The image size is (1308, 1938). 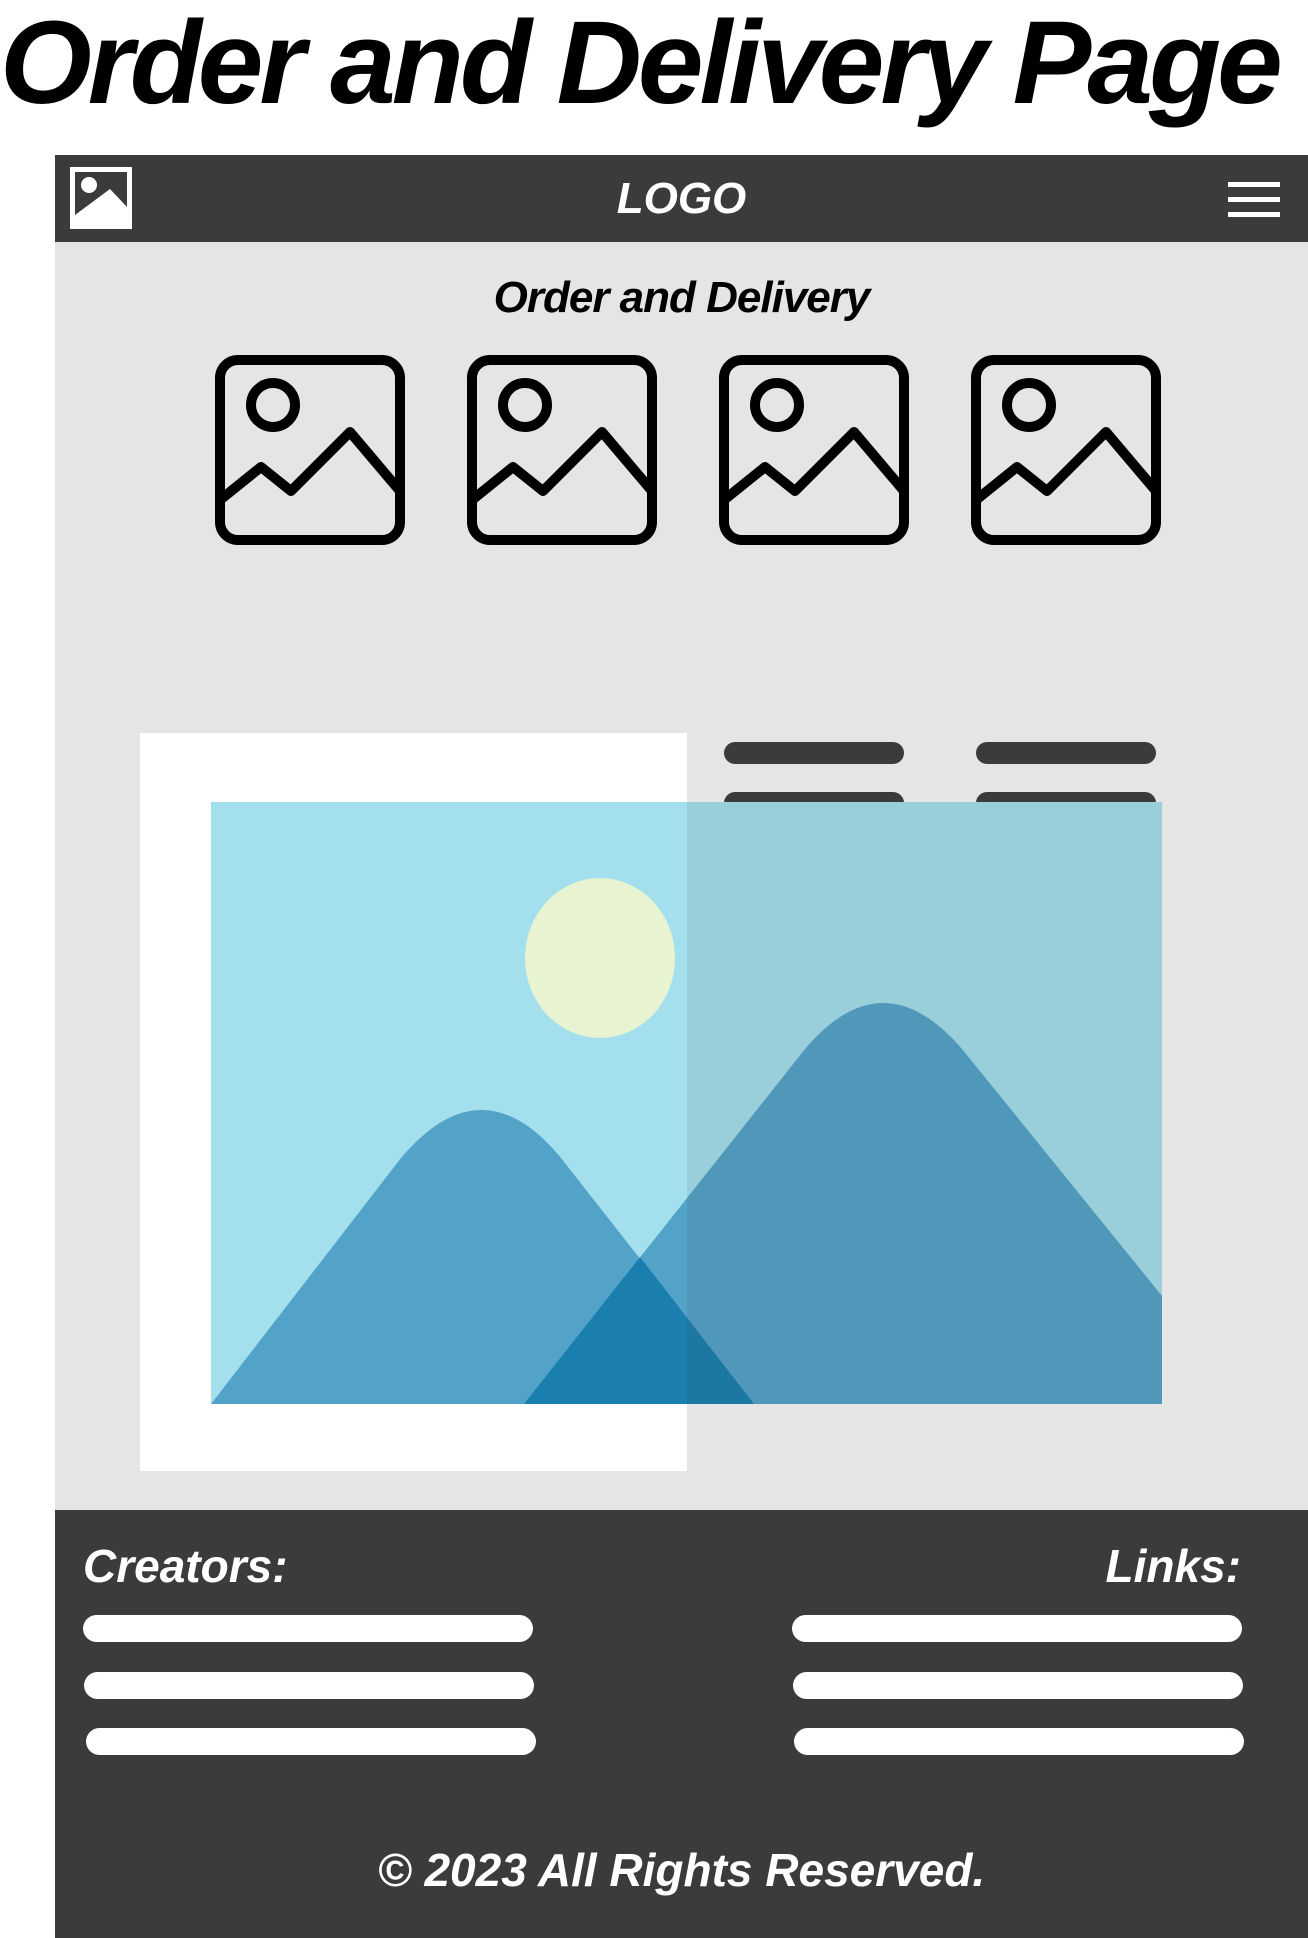 What do you see at coordinates (682, 297) in the screenshot?
I see `section-title: Order and Delivery` at bounding box center [682, 297].